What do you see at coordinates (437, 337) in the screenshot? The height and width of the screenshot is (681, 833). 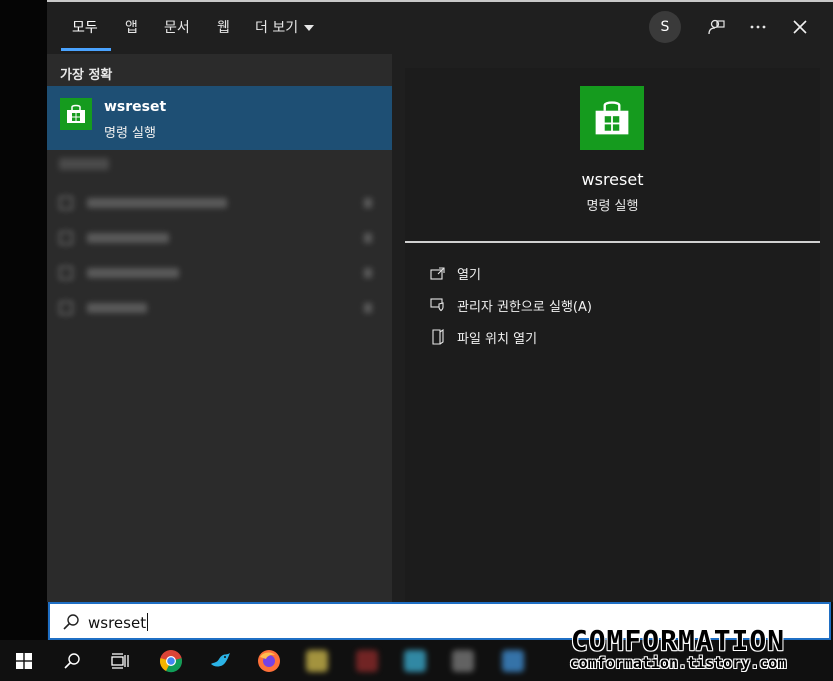 I see `file-location-icon` at bounding box center [437, 337].